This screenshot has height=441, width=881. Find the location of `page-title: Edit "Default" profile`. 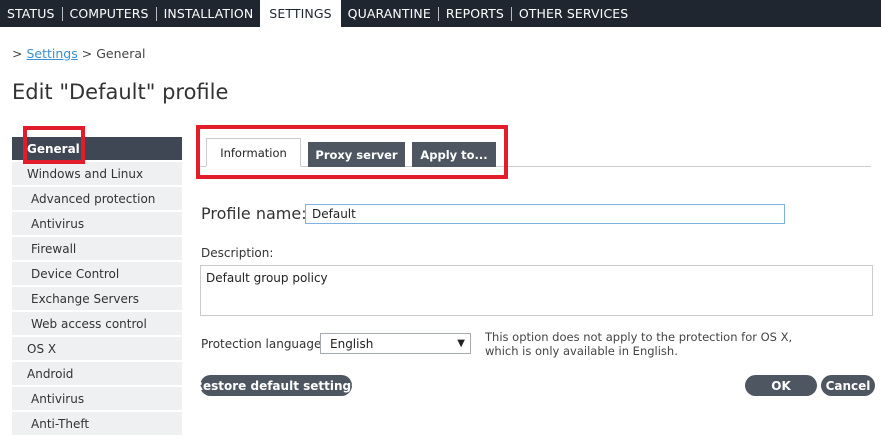

page-title: Edit "Default" profile is located at coordinates (120, 92).